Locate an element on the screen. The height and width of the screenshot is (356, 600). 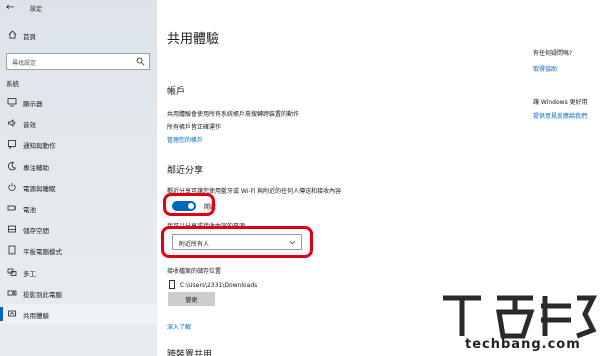
home-label: 首頁 is located at coordinates (29, 37).